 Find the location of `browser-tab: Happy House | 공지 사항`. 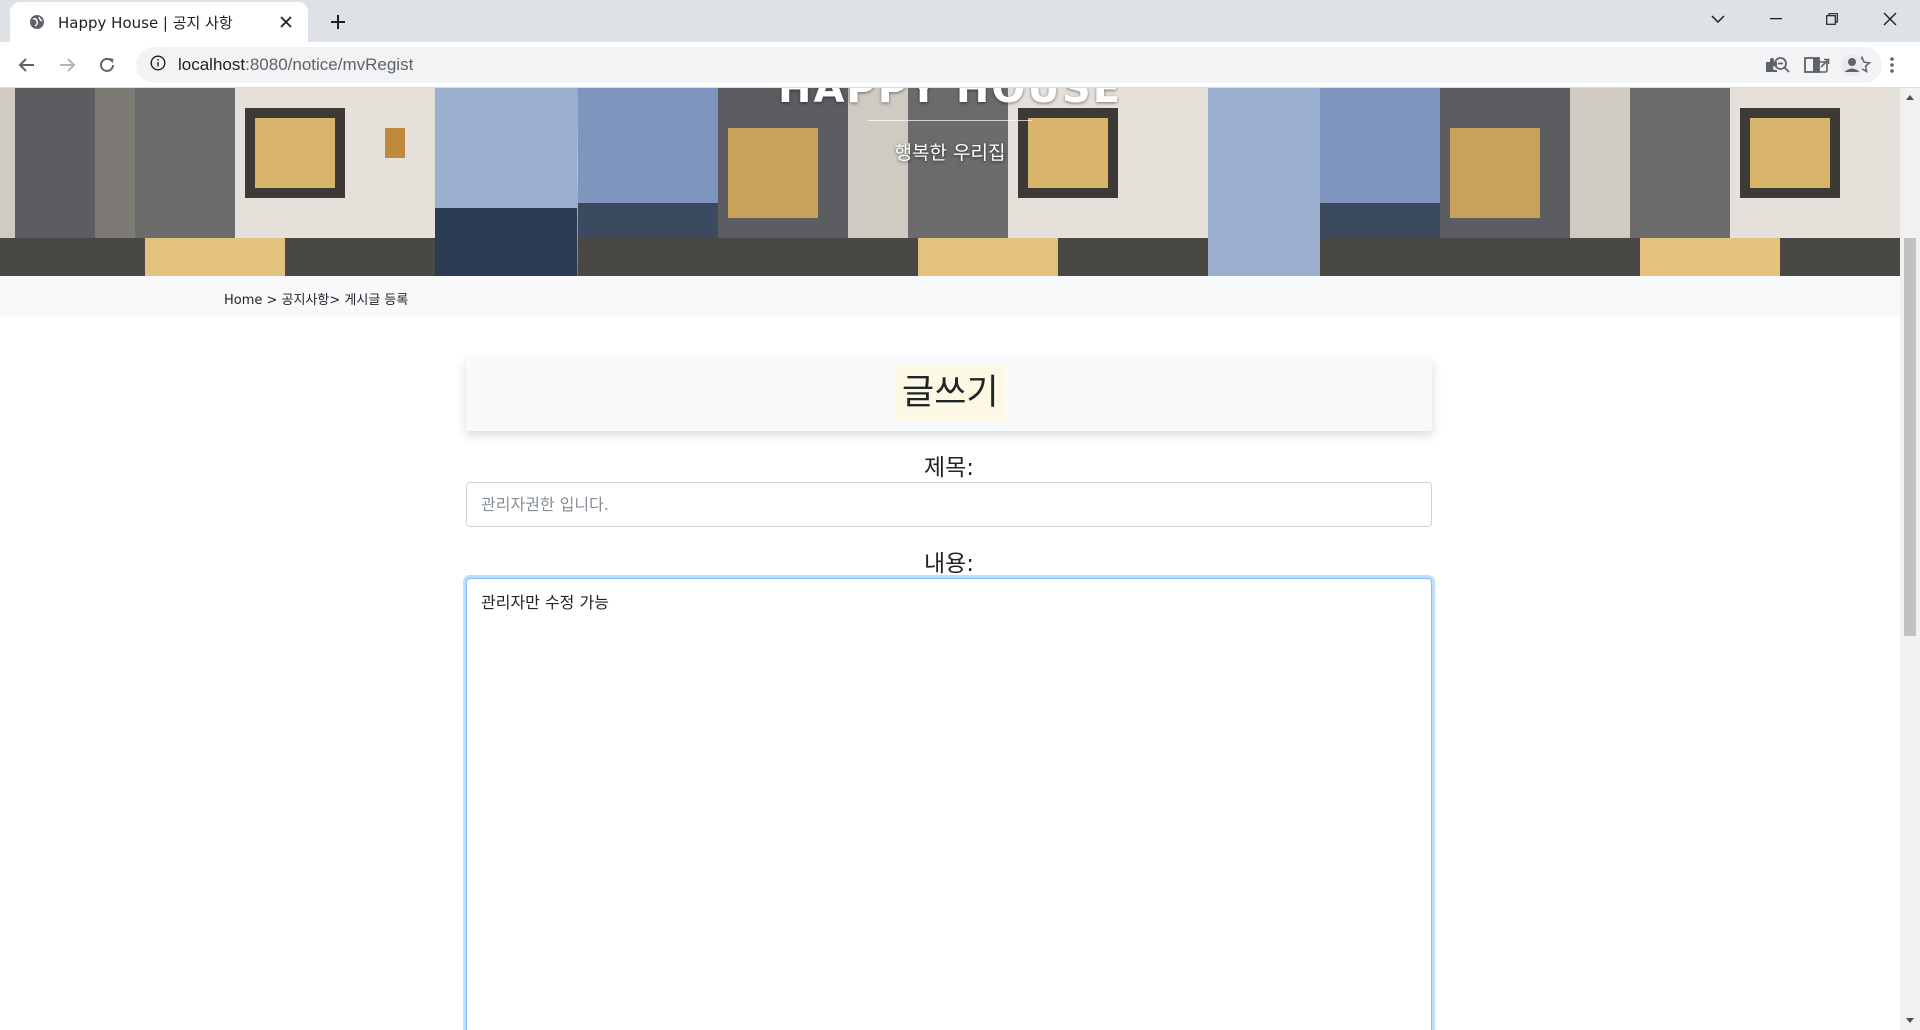

browser-tab: Happy House | 공지 사항 is located at coordinates (159, 22).